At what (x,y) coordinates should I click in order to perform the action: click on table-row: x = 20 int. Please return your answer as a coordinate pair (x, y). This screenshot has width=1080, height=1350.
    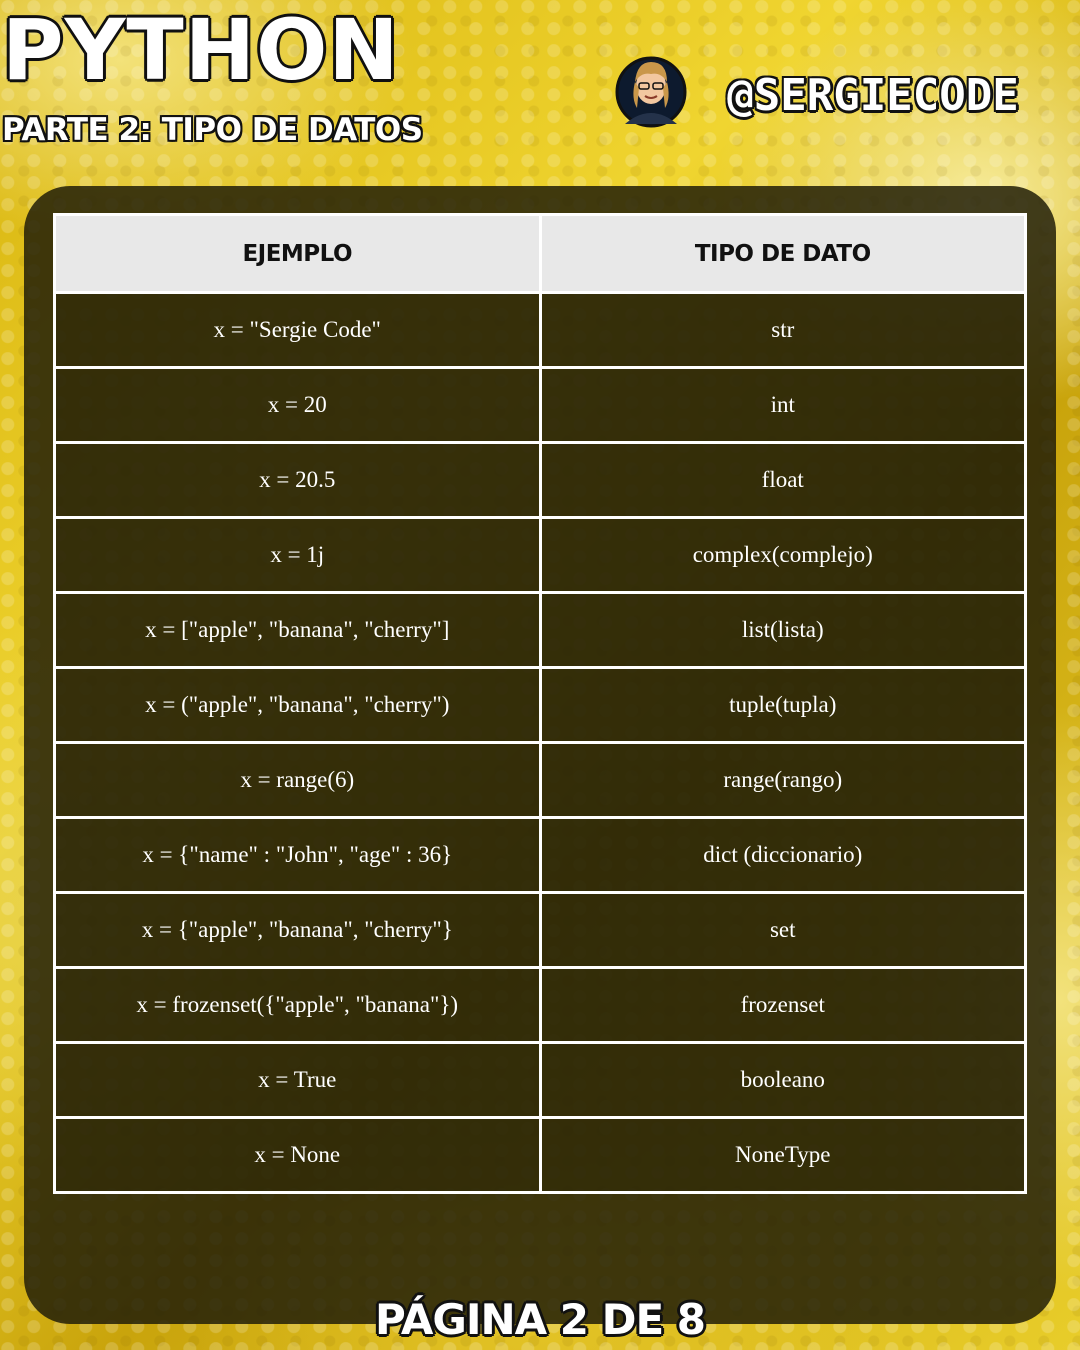
    Looking at the image, I should click on (540, 405).